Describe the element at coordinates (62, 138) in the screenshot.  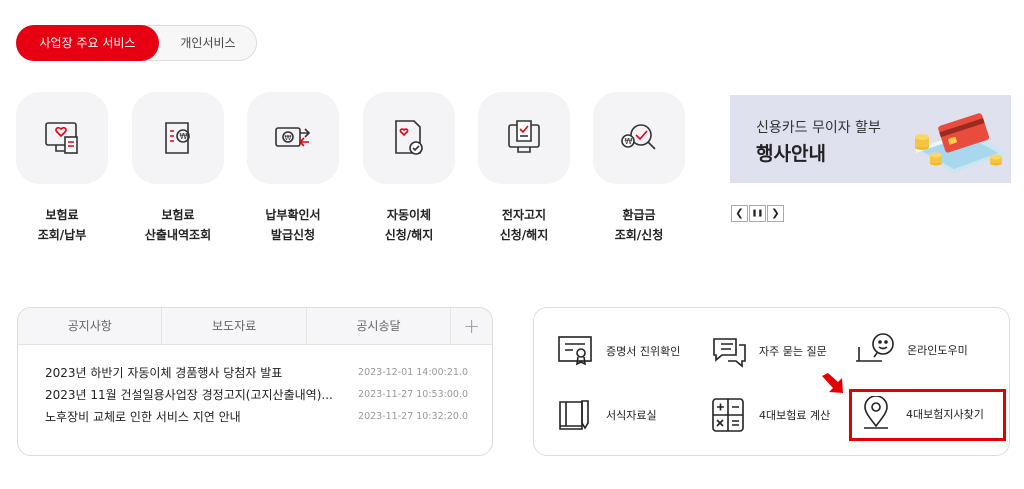
I see `invoice-monitor-icon` at that location.